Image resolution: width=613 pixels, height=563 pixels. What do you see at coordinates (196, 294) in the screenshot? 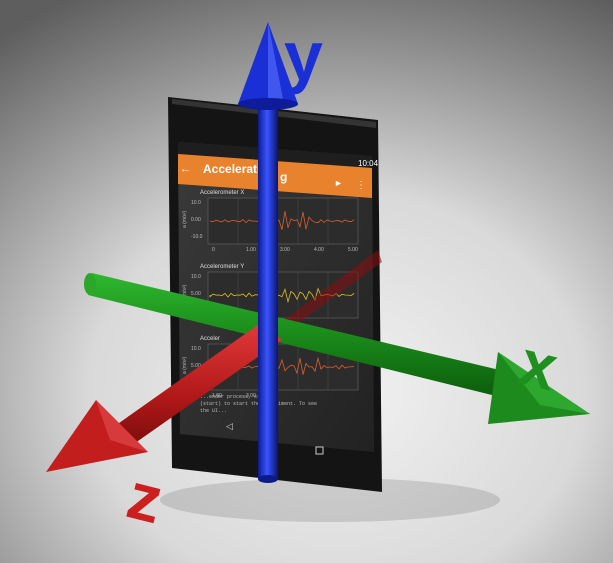
I see `chart-ytick: 5.00` at bounding box center [196, 294].